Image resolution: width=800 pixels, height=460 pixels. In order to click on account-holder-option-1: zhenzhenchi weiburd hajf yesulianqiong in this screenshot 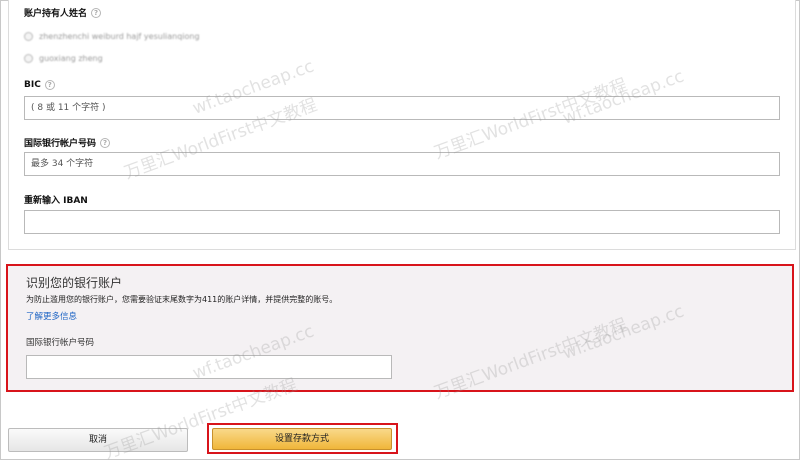, I will do `click(112, 36)`.